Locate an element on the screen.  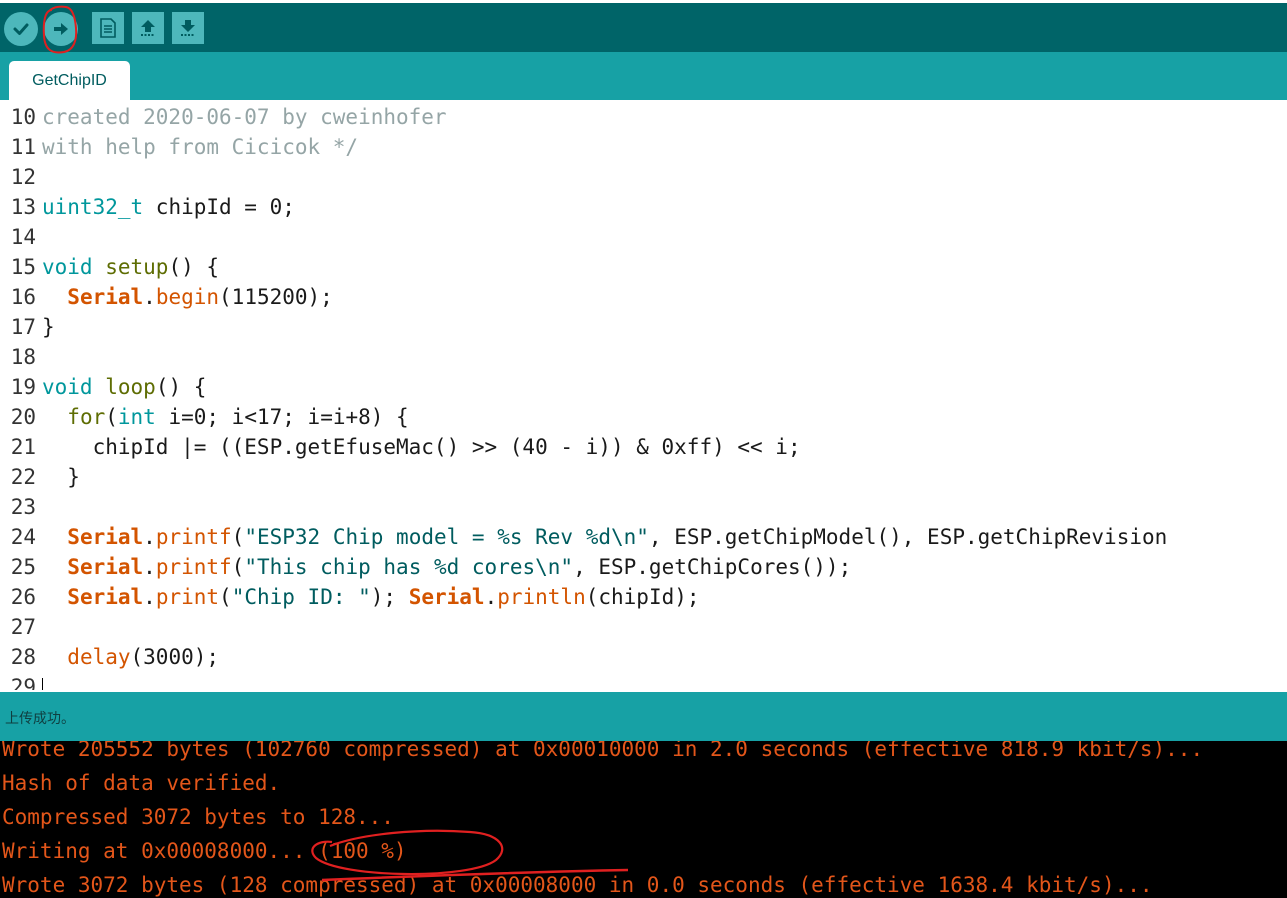
save-button is located at coordinates (188, 28).